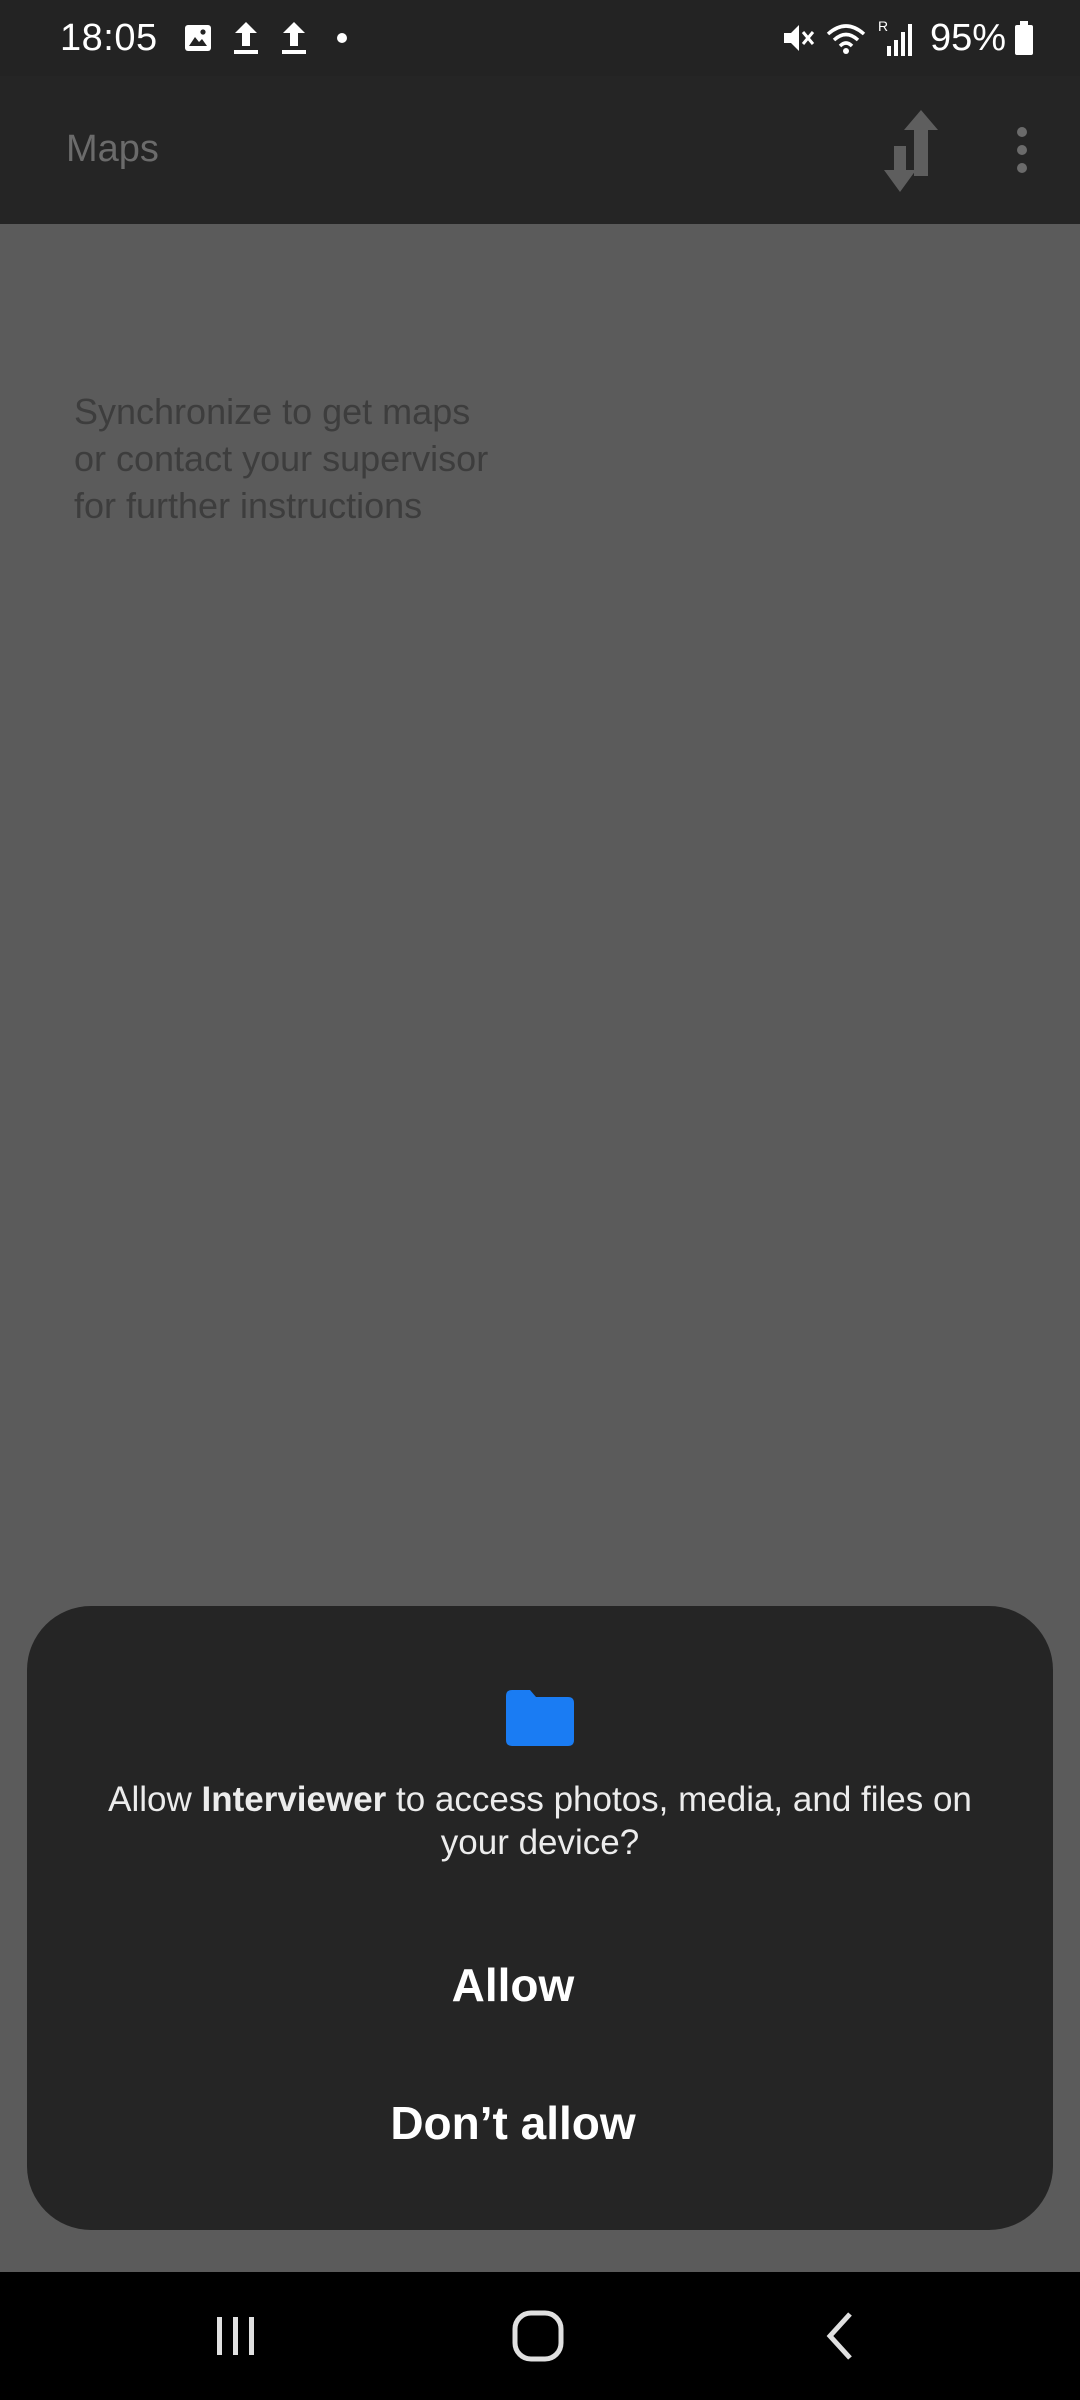 Image resolution: width=1080 pixels, height=2400 pixels. I want to click on battery-icon, so click(1024, 38).